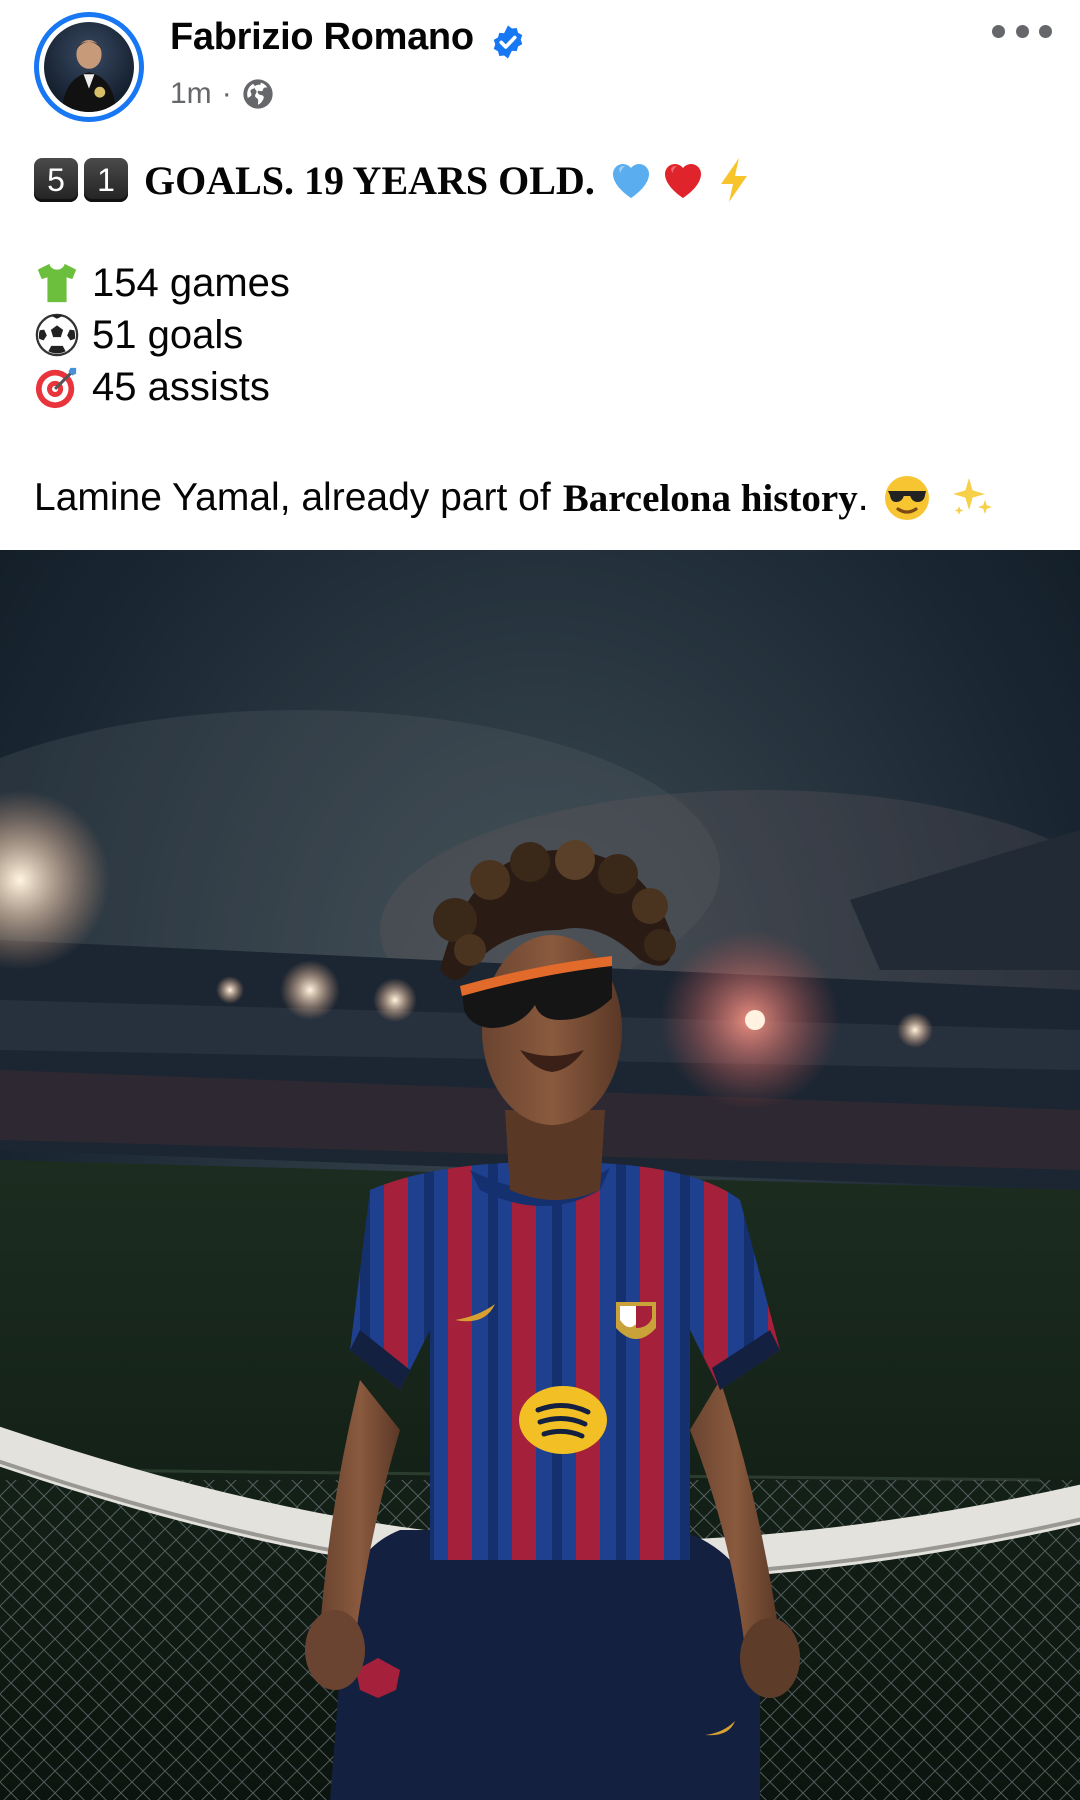 The image size is (1080, 1800). I want to click on stat-text: 51 goals, so click(168, 334).